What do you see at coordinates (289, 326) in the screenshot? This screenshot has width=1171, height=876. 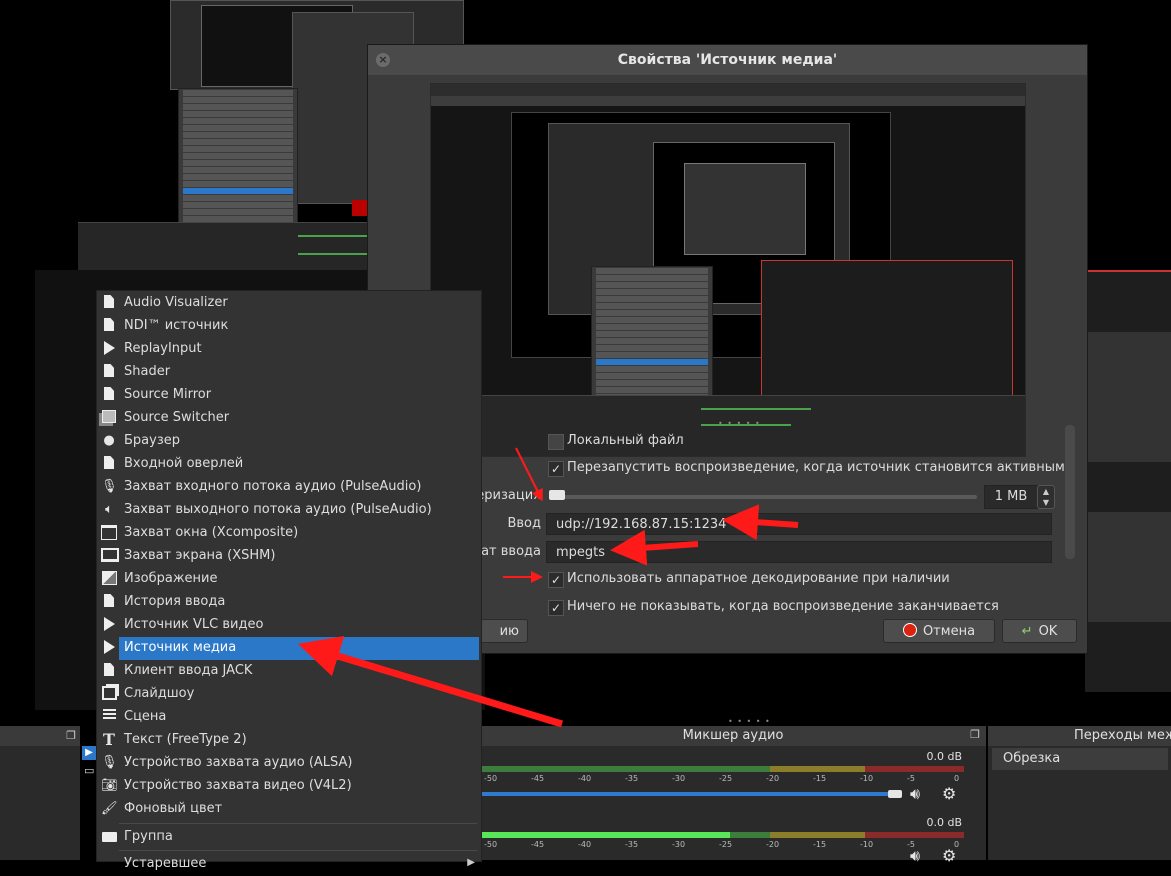 I see `menu-item: NDI™ источник` at bounding box center [289, 326].